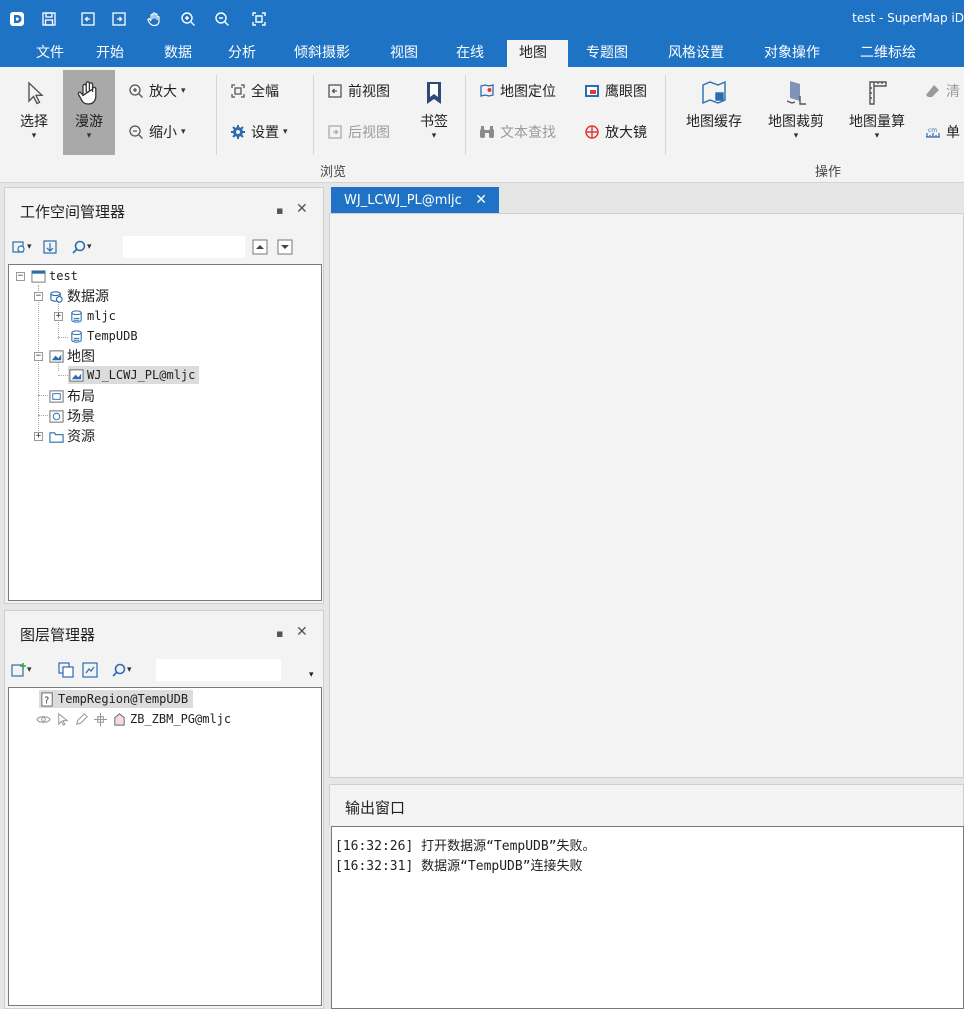 This screenshot has width=964, height=1009. What do you see at coordinates (188, 19) in the screenshot?
I see `zoom-in-icon` at bounding box center [188, 19].